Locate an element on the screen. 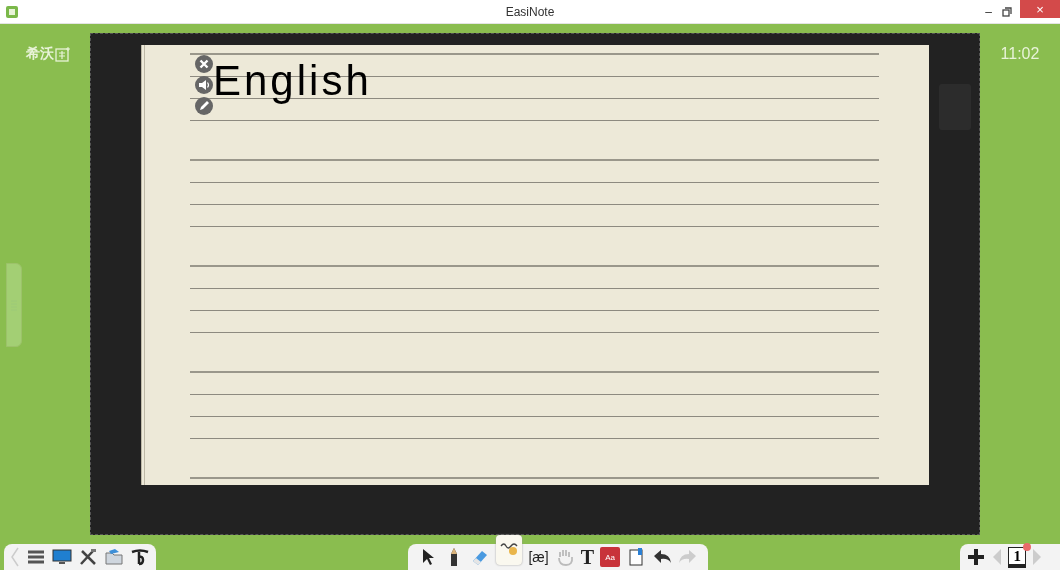 Image resolution: width=1060 pixels, height=570 pixels. restore-icon is located at coordinates (1007, 11).